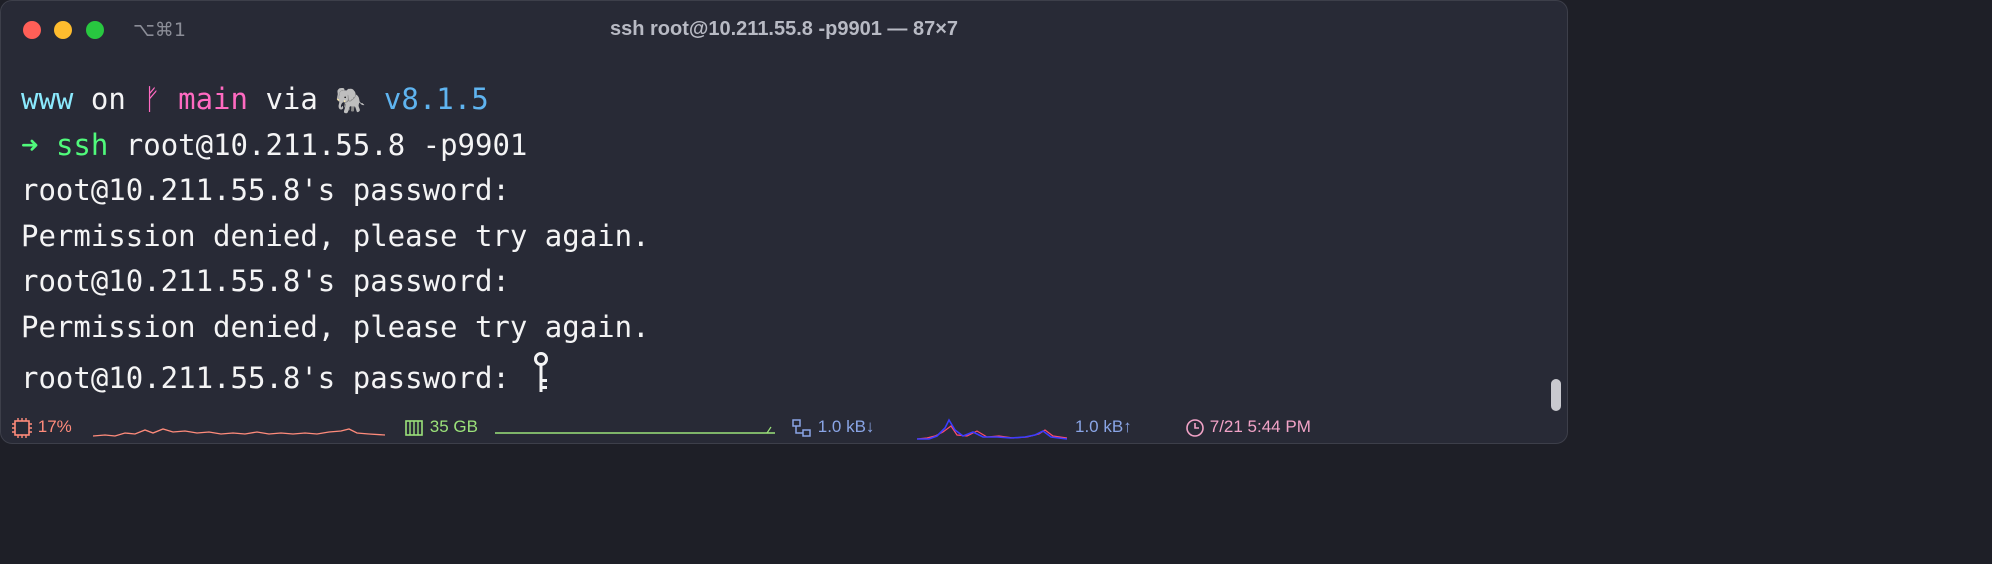 The image size is (1992, 564). I want to click on prompt-line: www on ᚠ main via 🐘 v8.1.5, so click(774, 100).